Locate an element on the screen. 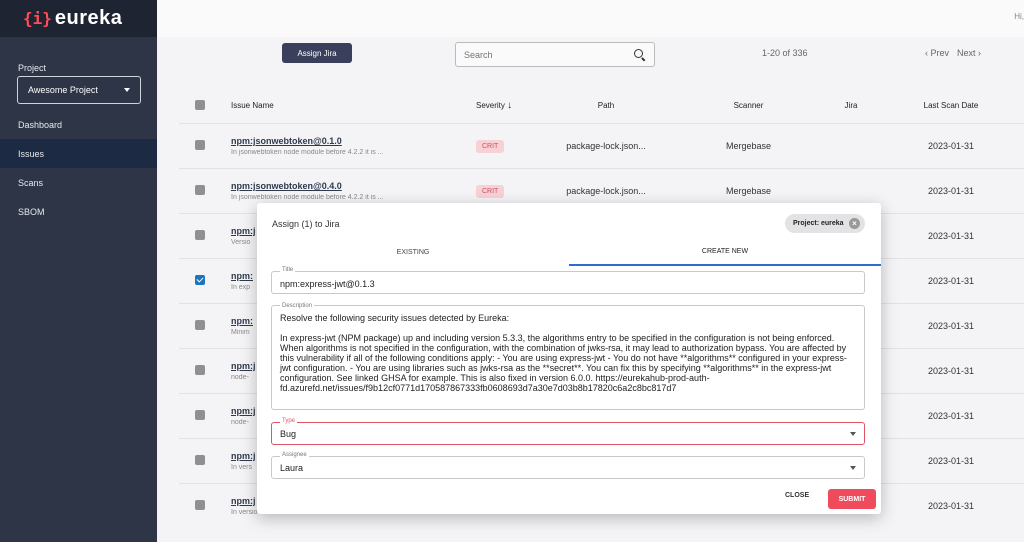 This screenshot has width=1024, height=542. assignee-select-value: Laura is located at coordinates (292, 468).